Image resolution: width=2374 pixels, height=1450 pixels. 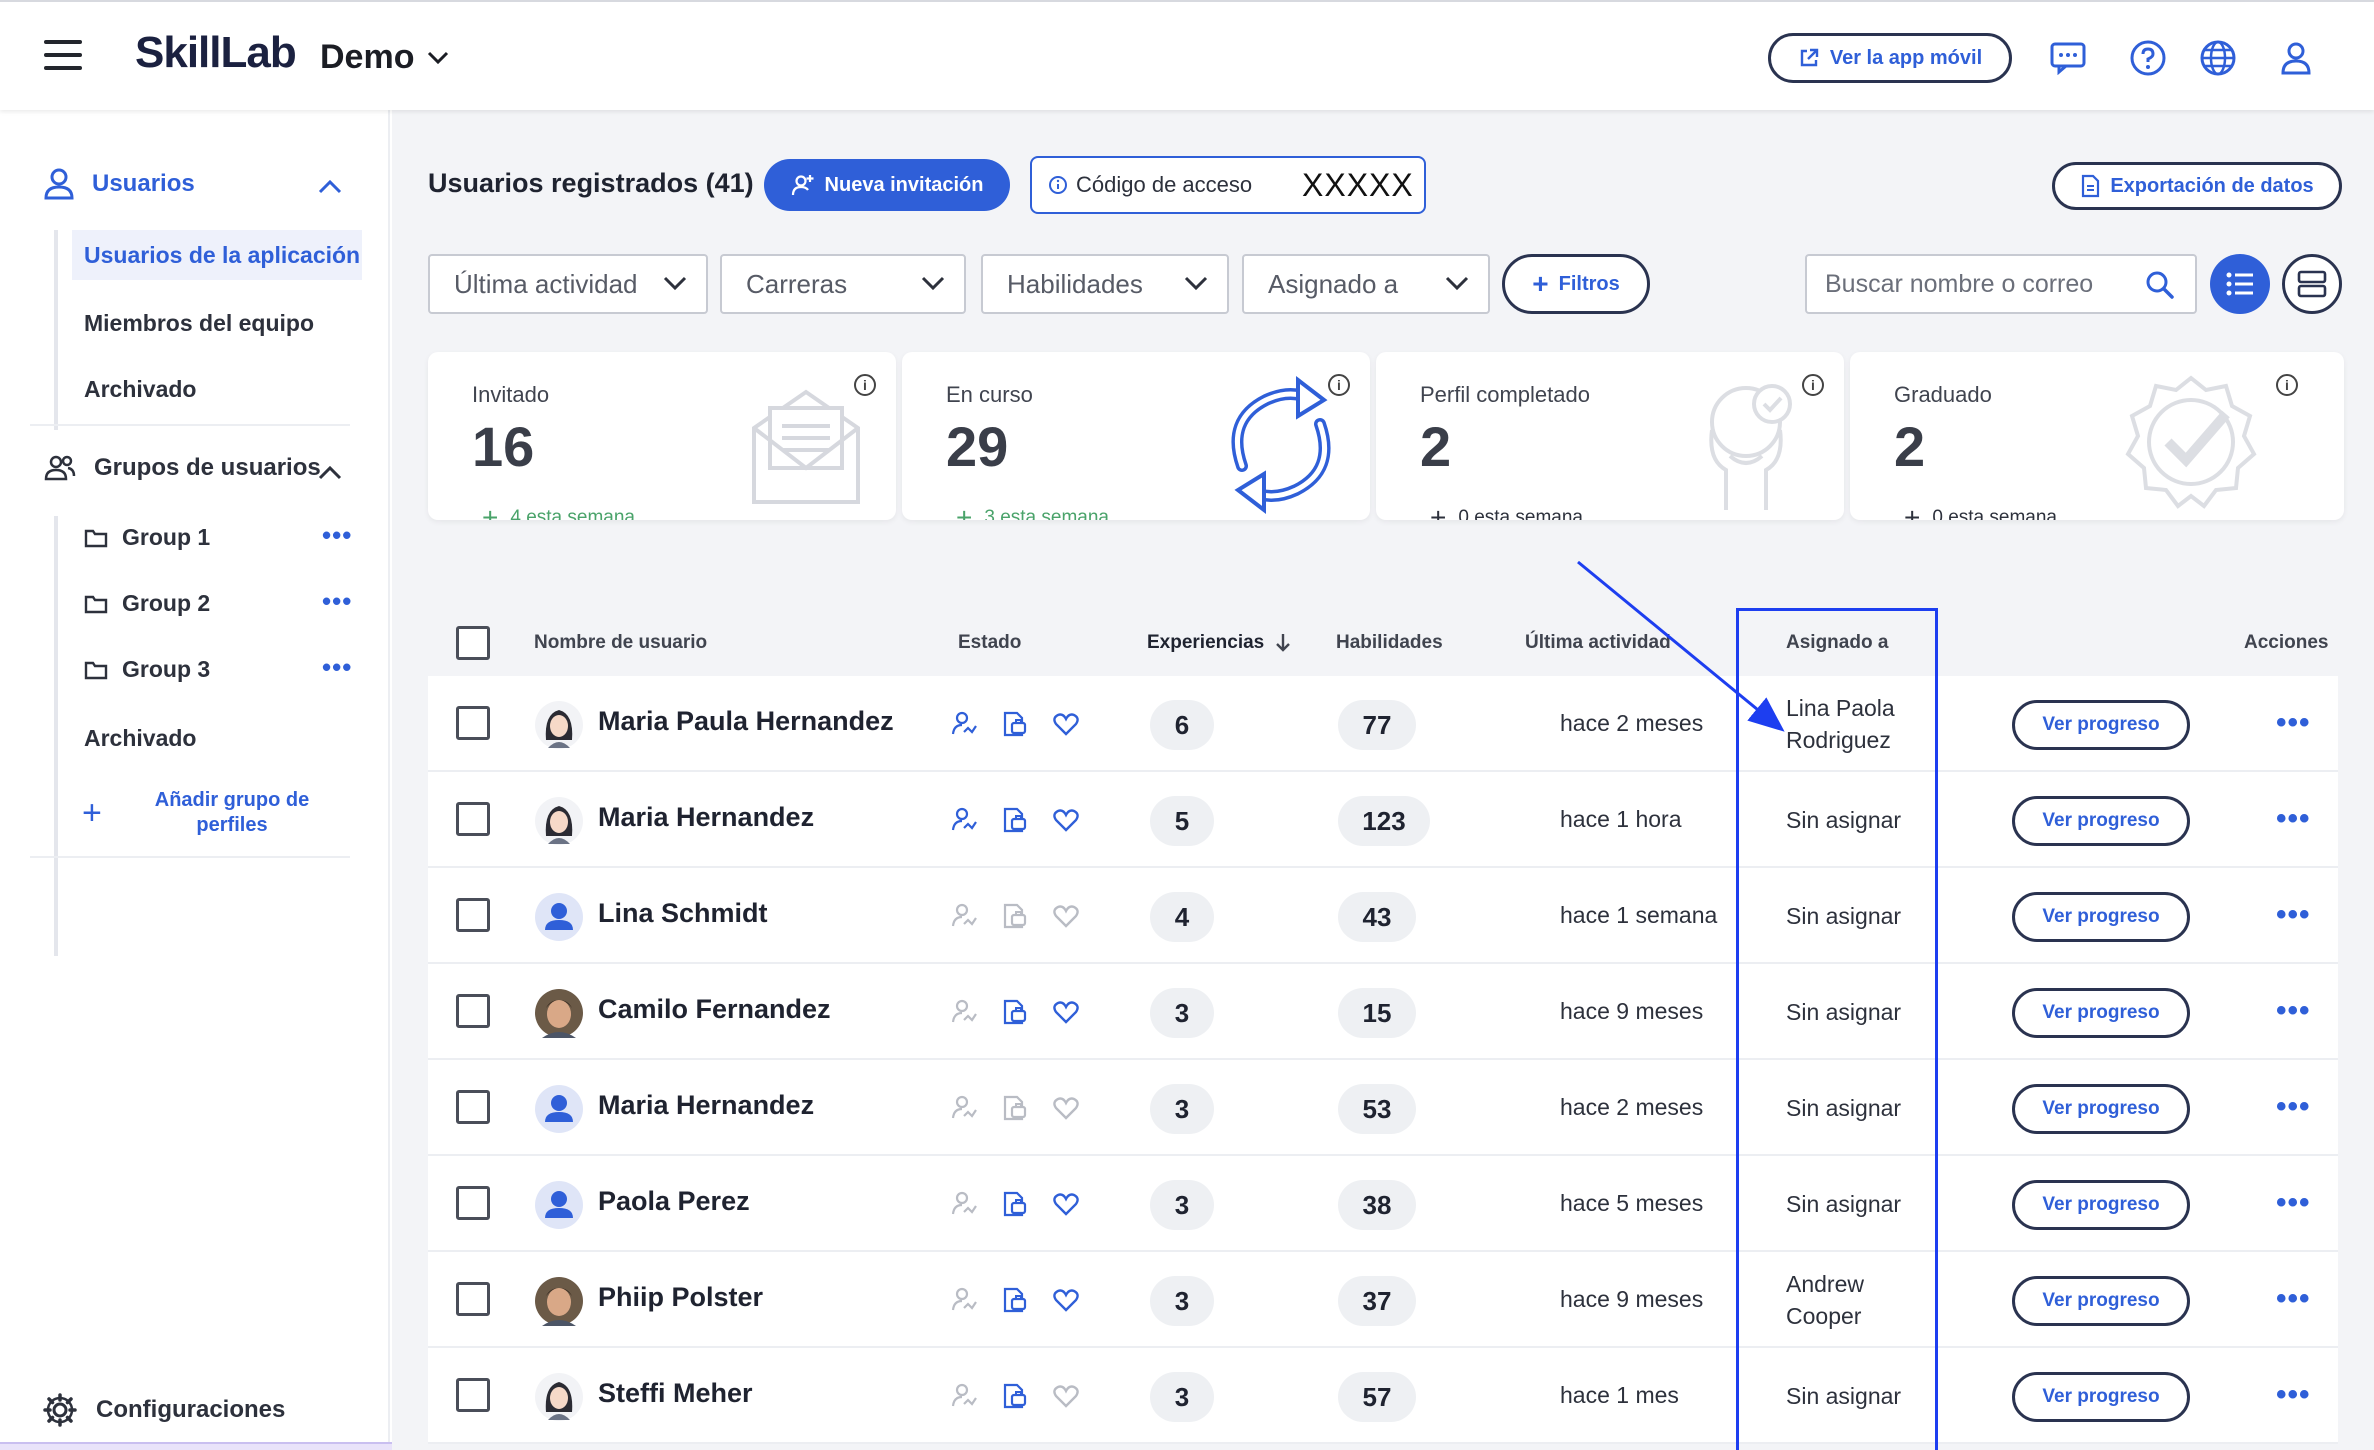 I want to click on list-view-button, so click(x=2240, y=284).